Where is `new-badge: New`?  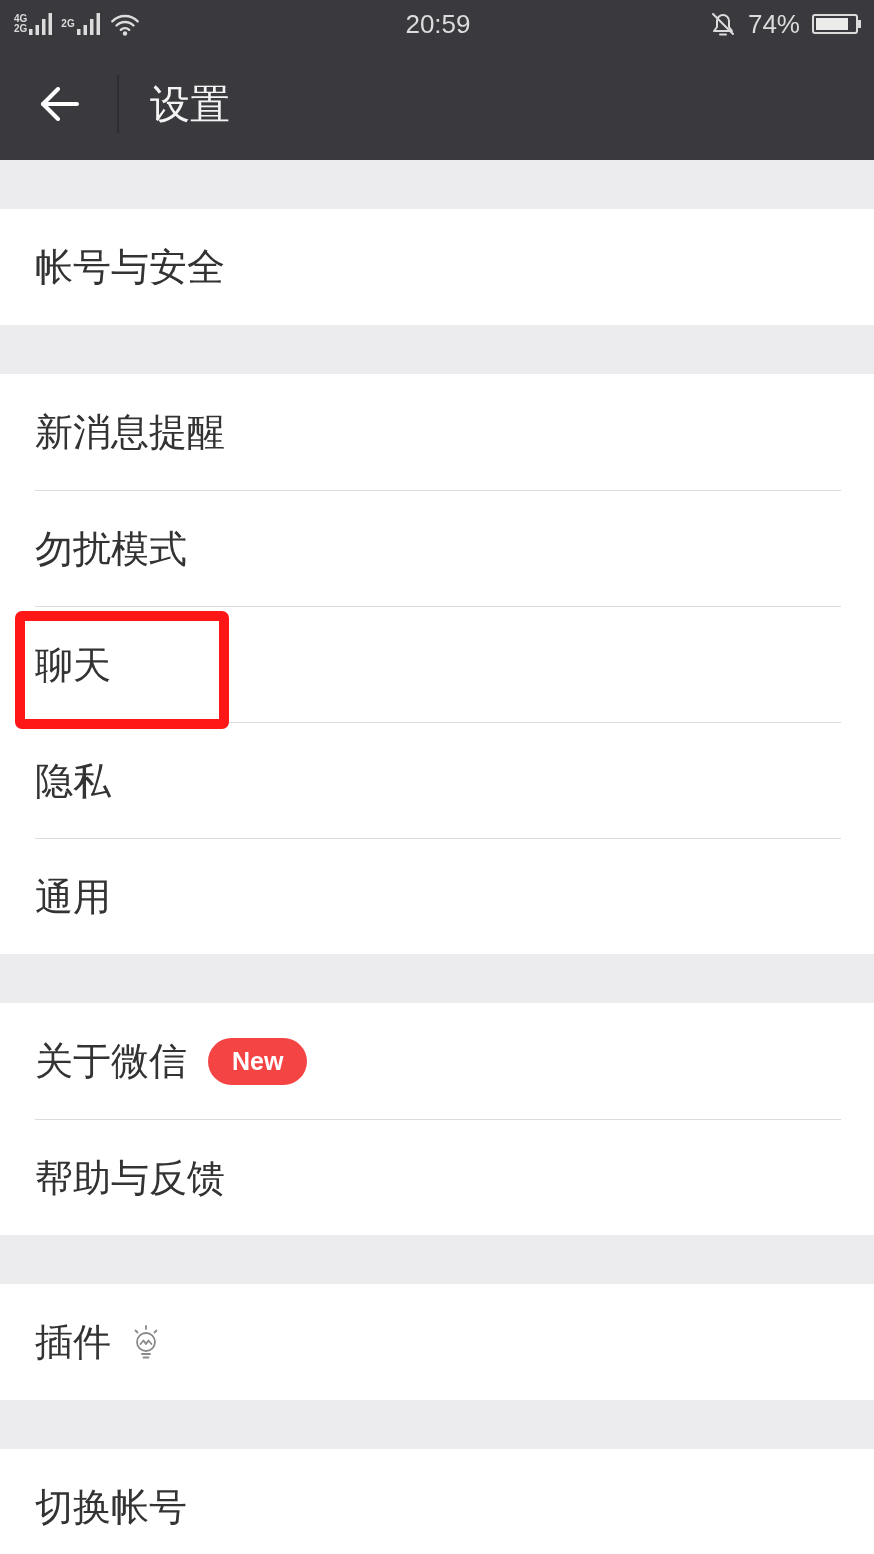 new-badge: New is located at coordinates (258, 1061).